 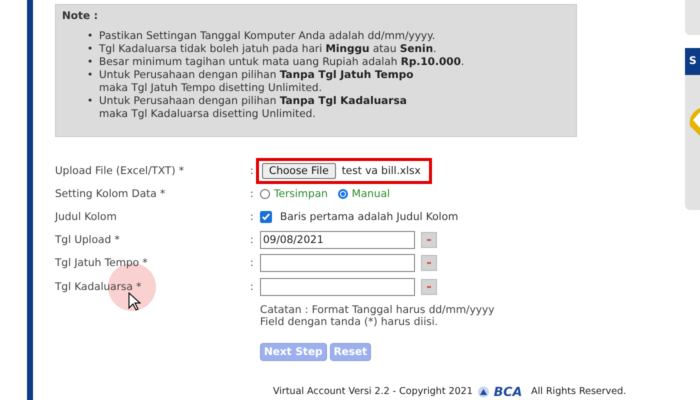 What do you see at coordinates (508, 391) in the screenshot?
I see `bank-logo: BCA` at bounding box center [508, 391].